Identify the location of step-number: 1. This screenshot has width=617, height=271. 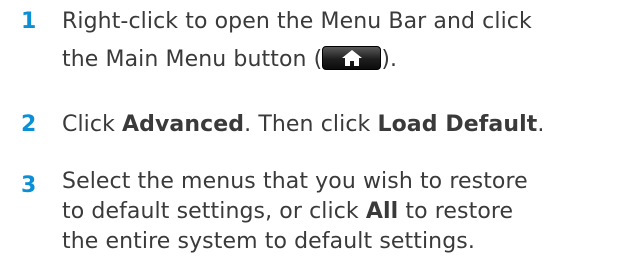
(29, 21).